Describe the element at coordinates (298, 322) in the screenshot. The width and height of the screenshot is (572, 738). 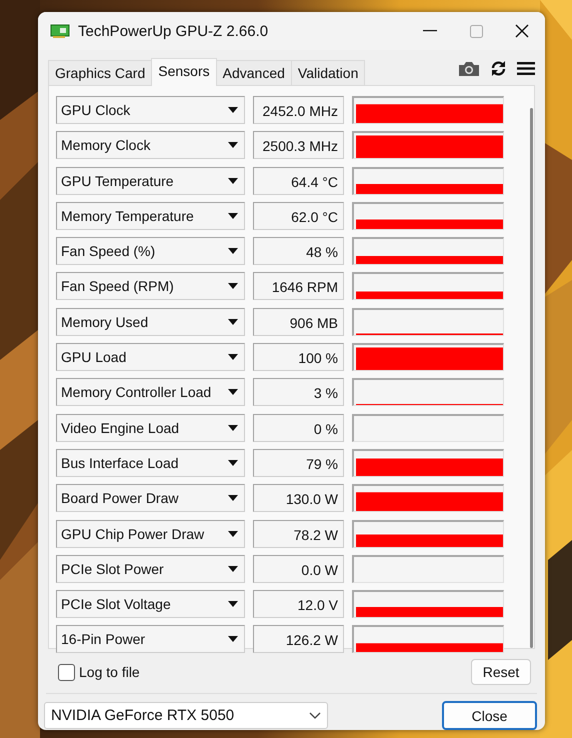
I see `sensor-value: 906 MB` at that location.